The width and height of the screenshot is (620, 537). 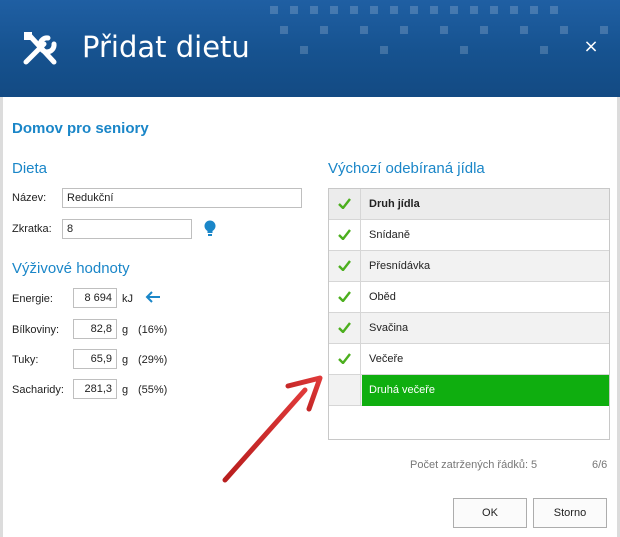 What do you see at coordinates (32, 229) in the screenshot?
I see `short-label: Zkratka:` at bounding box center [32, 229].